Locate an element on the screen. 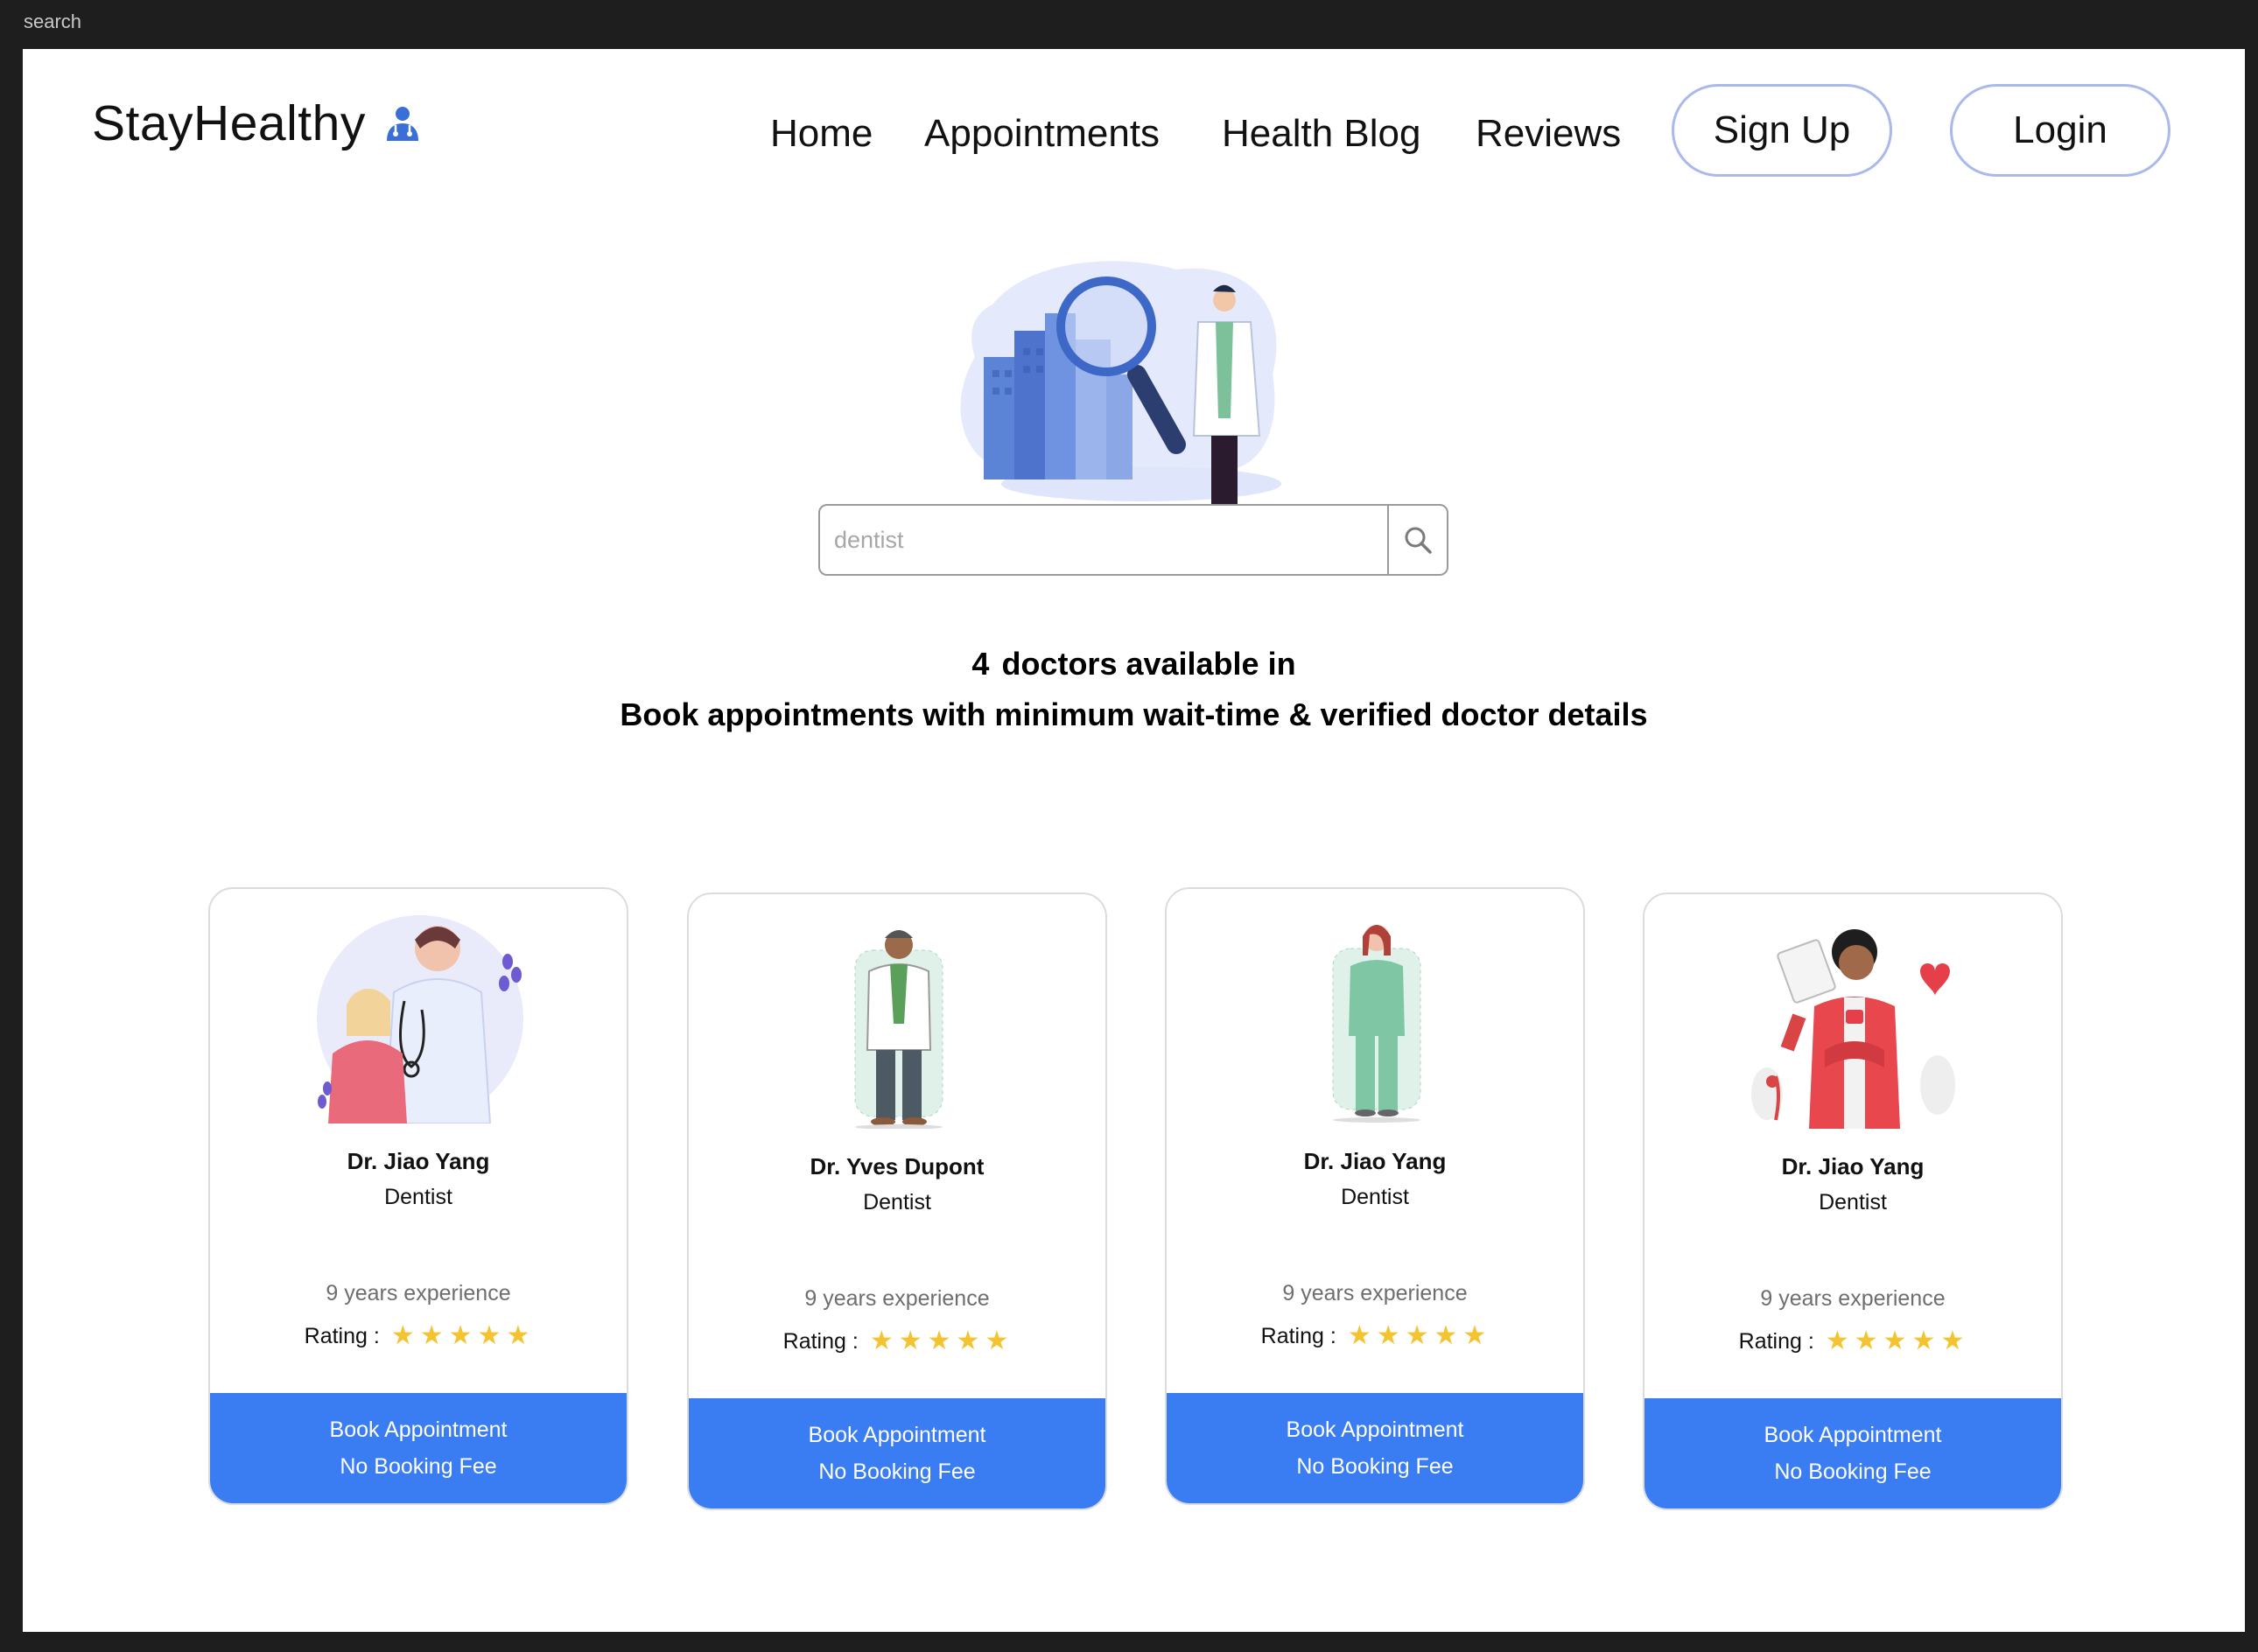 The height and width of the screenshot is (1652, 2258). results-count: 4 doctors available in is located at coordinates (1134, 664).